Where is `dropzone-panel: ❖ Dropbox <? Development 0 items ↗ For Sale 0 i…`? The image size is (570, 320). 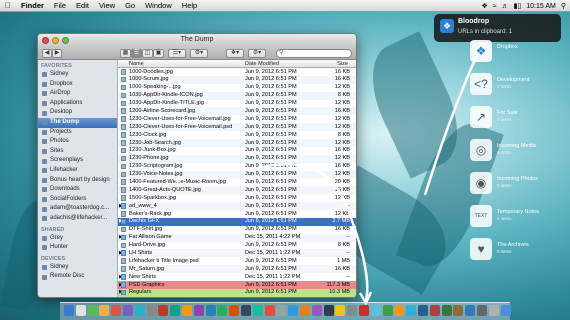
dropzone-panel: ❖ Dropbox <? Development 0 items ↗ For Sale 0 i… is located at coordinates (517, 155).